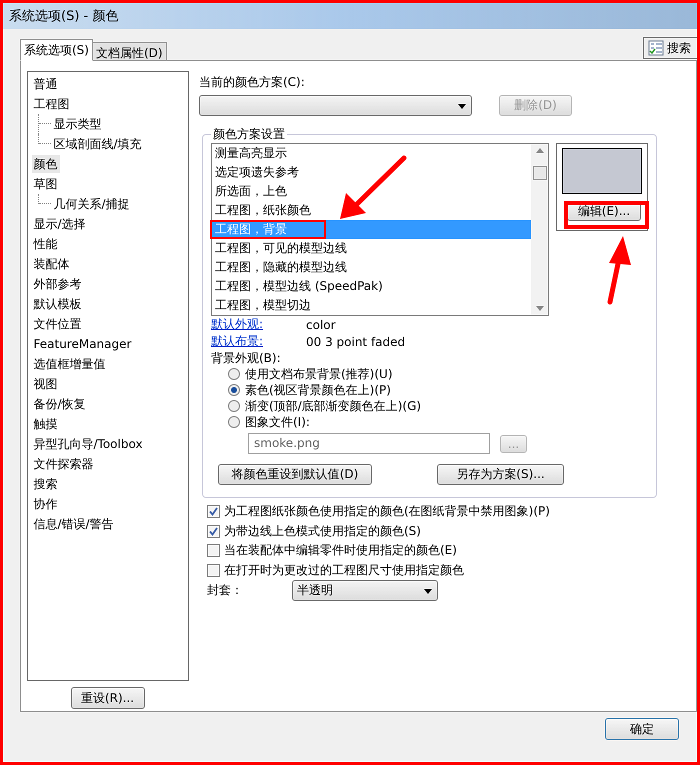 The height and width of the screenshot is (765, 700). What do you see at coordinates (52, 264) in the screenshot?
I see `tree-item: 装配体` at bounding box center [52, 264].